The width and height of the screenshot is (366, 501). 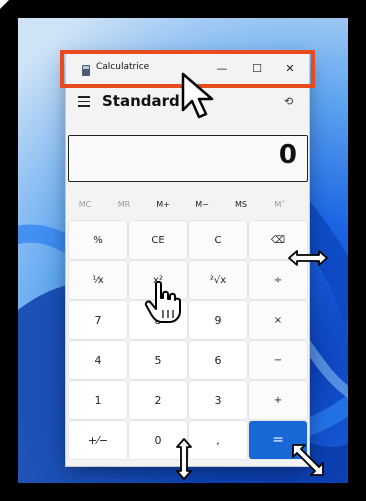 I want to click on hamburger-menu-icon, so click(x=84, y=101).